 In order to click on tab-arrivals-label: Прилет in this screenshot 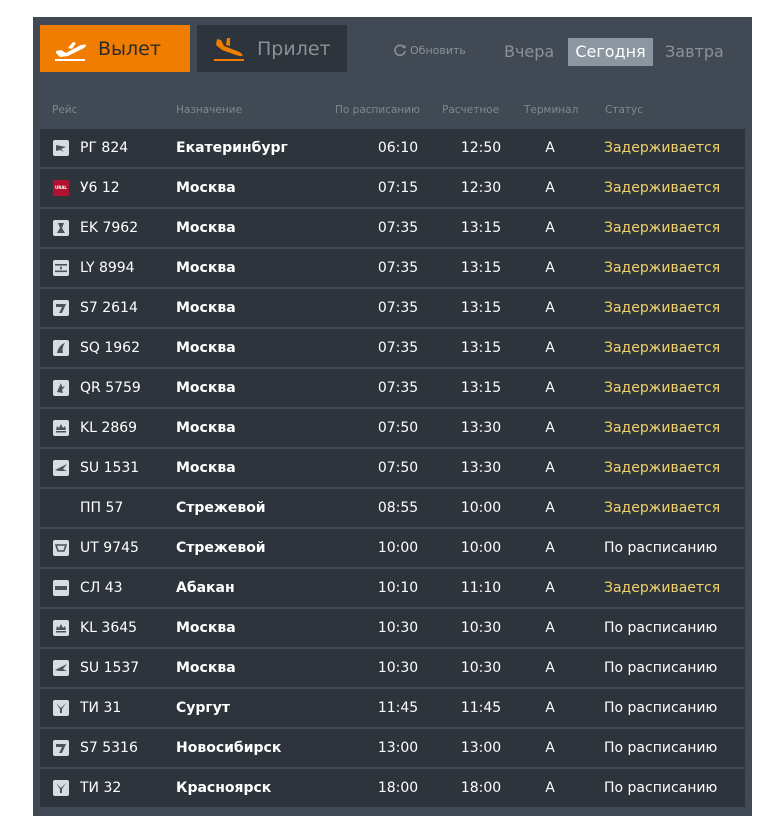, I will do `click(294, 48)`.